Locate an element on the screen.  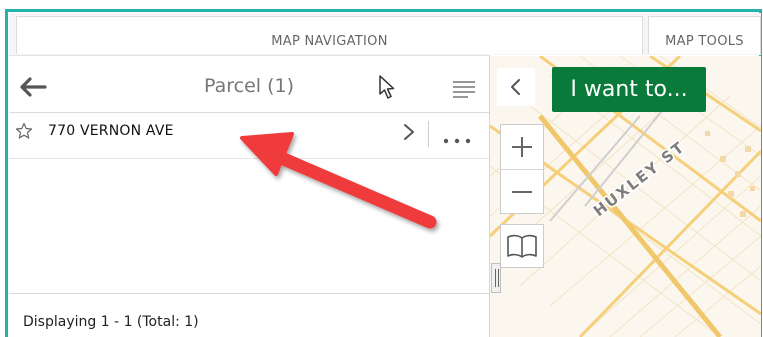
chevron-left-icon is located at coordinates (515, 87).